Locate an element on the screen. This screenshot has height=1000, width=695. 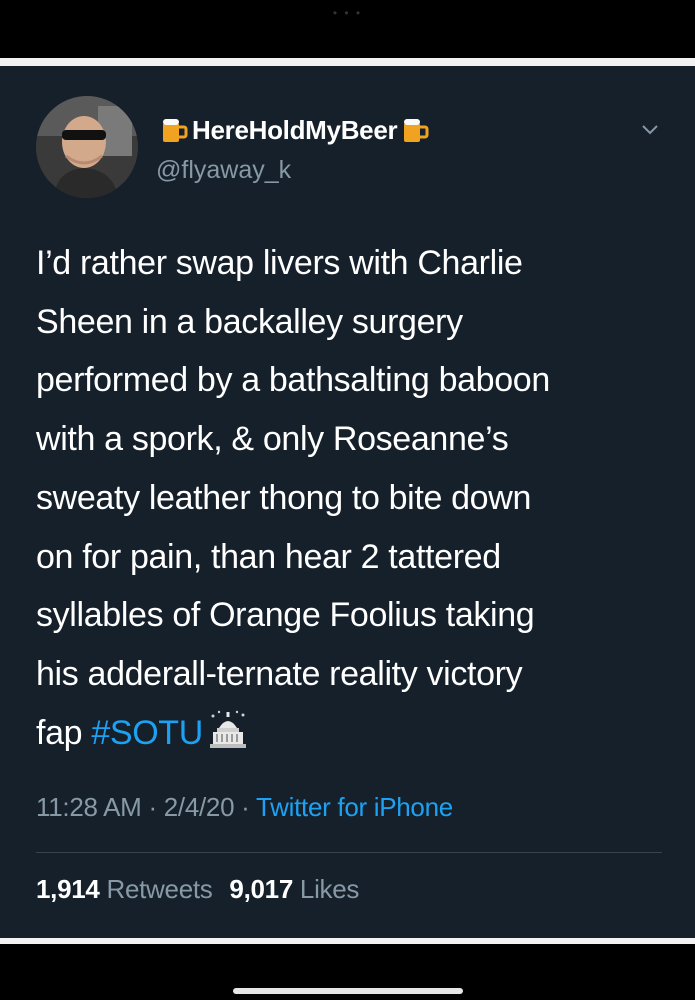
home-indicator is located at coordinates (348, 991).